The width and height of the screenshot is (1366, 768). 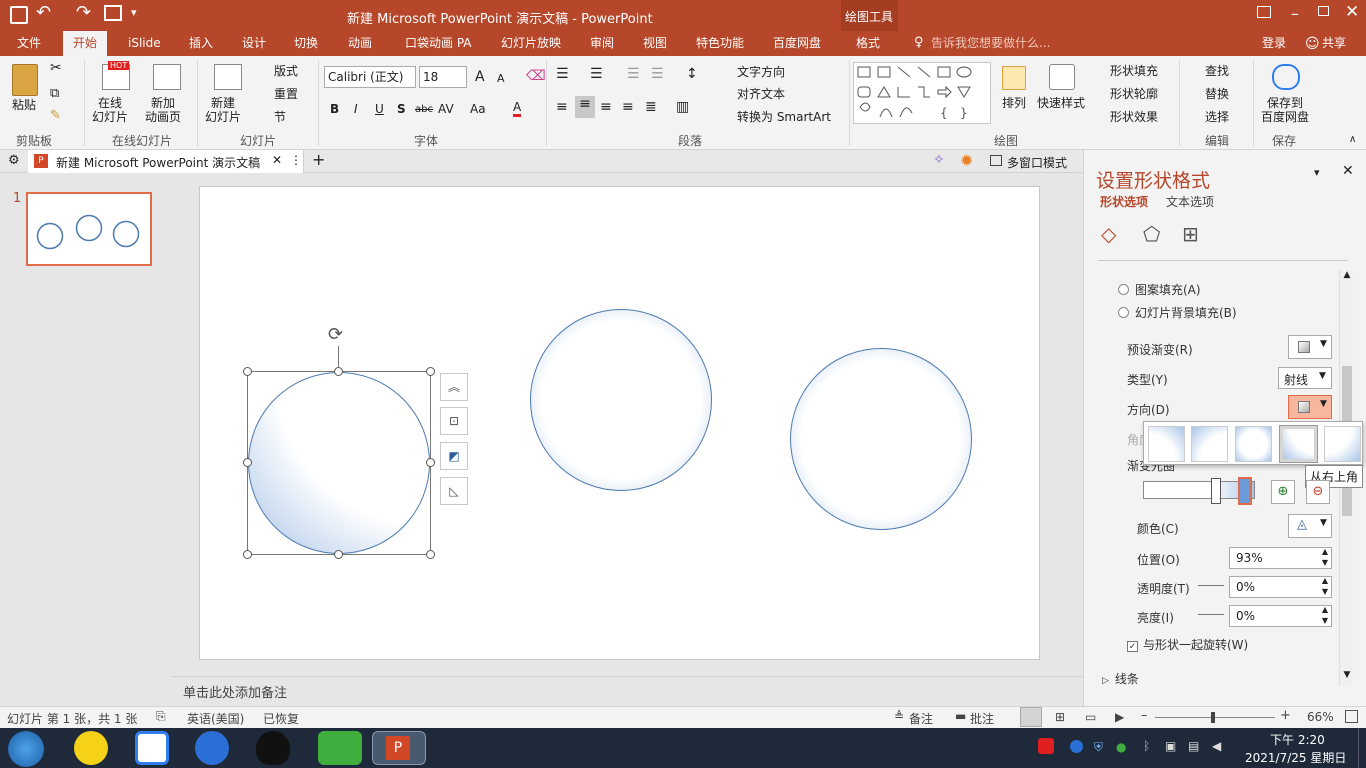 What do you see at coordinates (1121, 747) in the screenshot?
I see `tray-wechat-icon: ●` at bounding box center [1121, 747].